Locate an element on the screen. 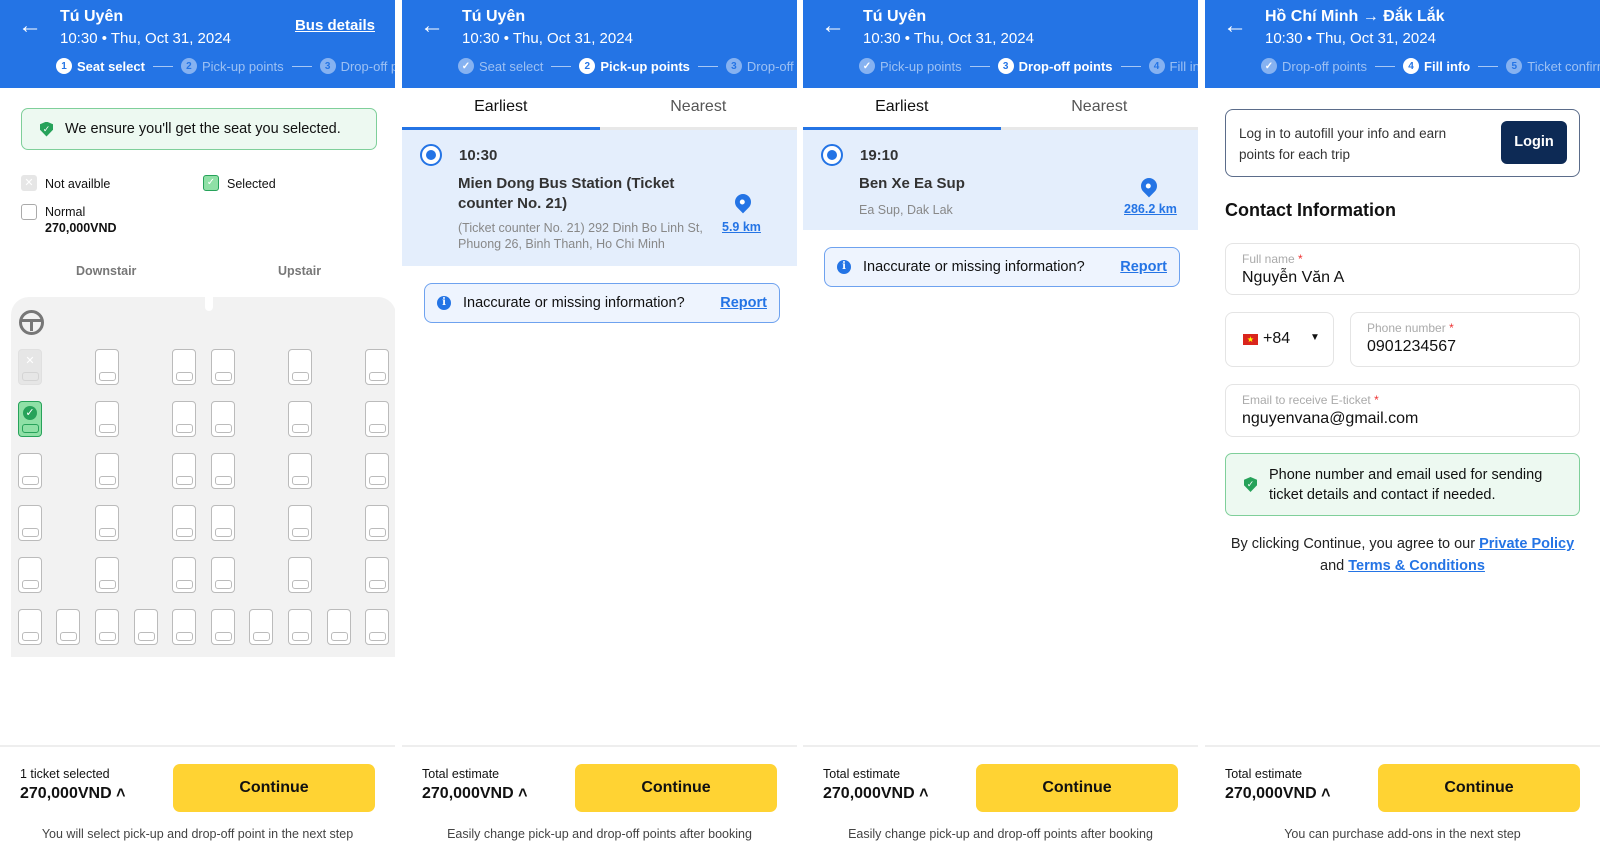 The image size is (1600, 854). terms-link: Terms & Conditions is located at coordinates (1416, 566).